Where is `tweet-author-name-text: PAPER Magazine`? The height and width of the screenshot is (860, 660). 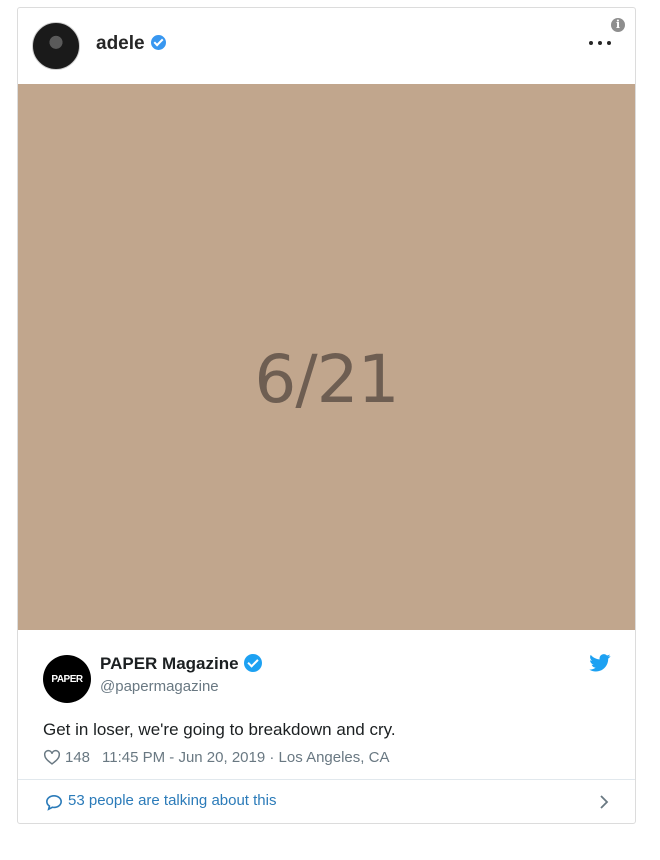 tweet-author-name-text: PAPER Magazine is located at coordinates (169, 663).